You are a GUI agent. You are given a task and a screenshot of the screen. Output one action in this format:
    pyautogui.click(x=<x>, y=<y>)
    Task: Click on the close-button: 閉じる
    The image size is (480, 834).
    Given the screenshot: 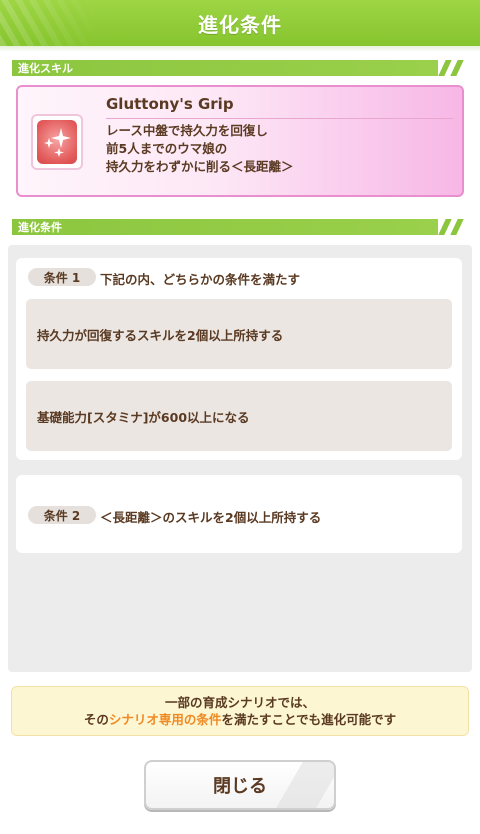 What is the action you would take?
    pyautogui.click(x=240, y=785)
    